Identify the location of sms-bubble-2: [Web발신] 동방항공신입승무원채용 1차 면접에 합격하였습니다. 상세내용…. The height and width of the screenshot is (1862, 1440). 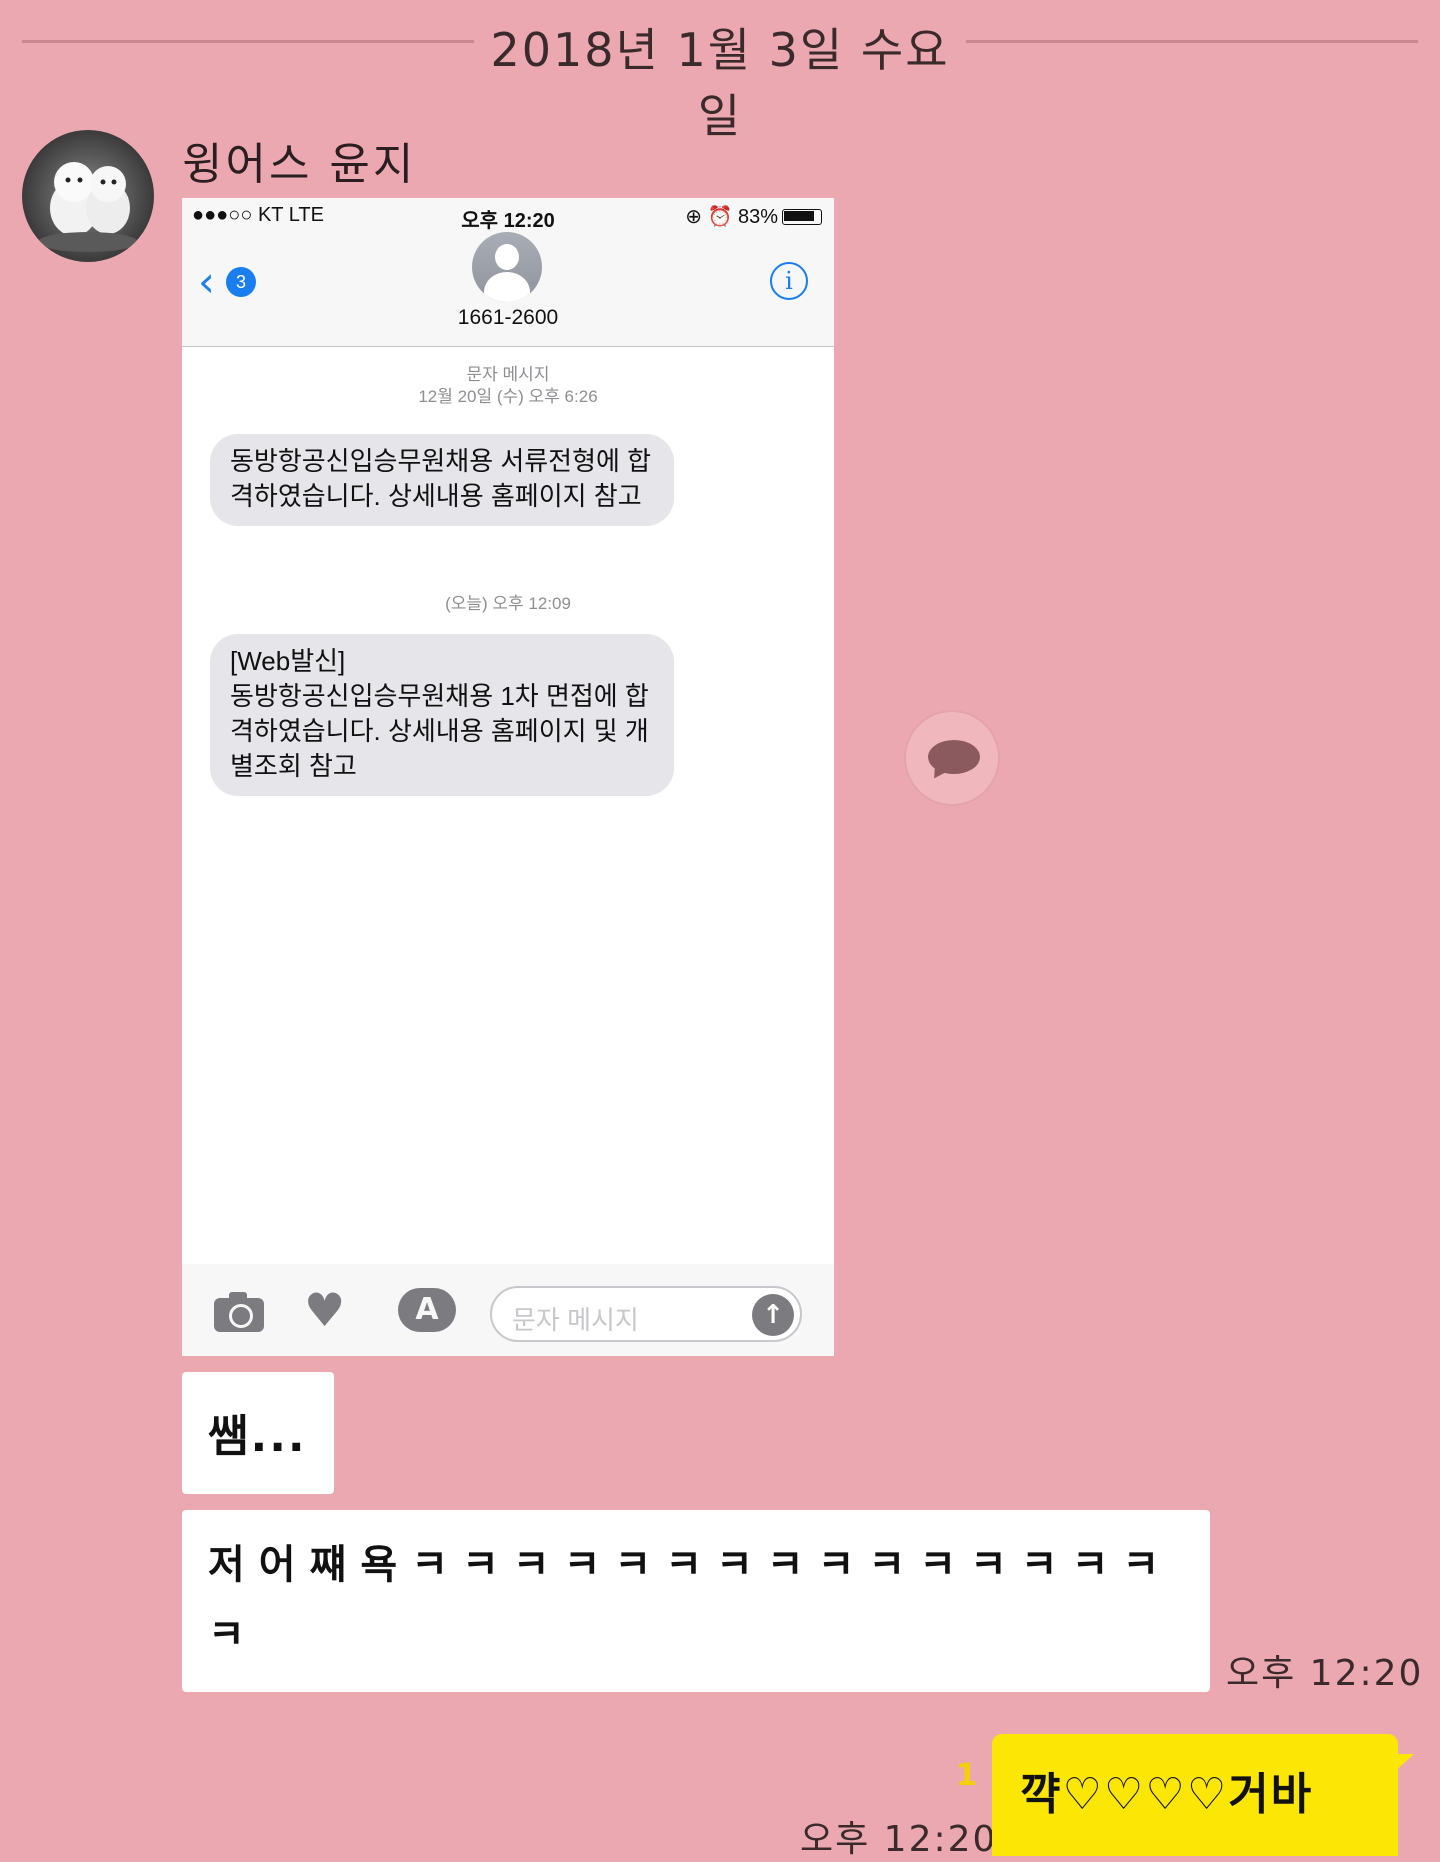
(442, 715).